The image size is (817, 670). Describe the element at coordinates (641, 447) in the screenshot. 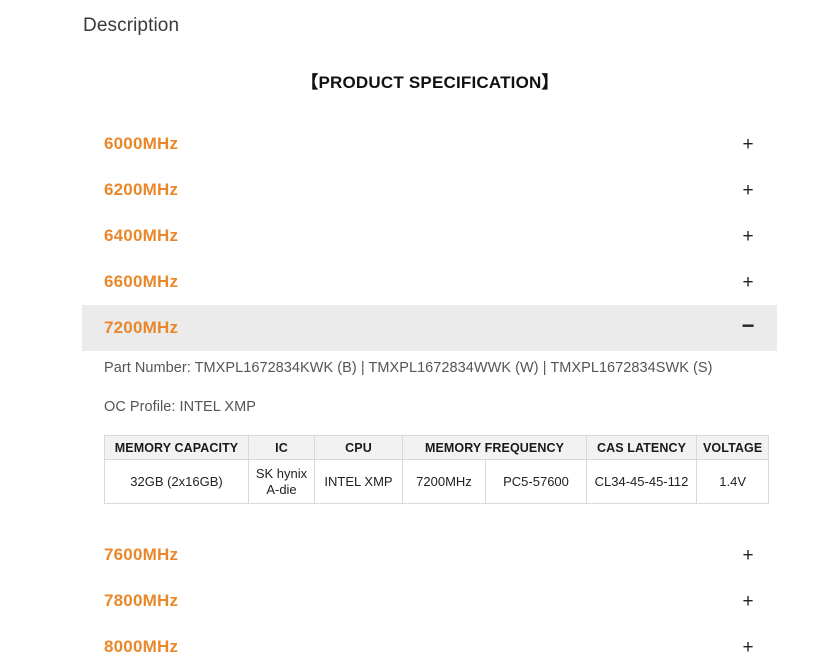

I see `col-header-cas-latency: CAS LATENCY` at that location.